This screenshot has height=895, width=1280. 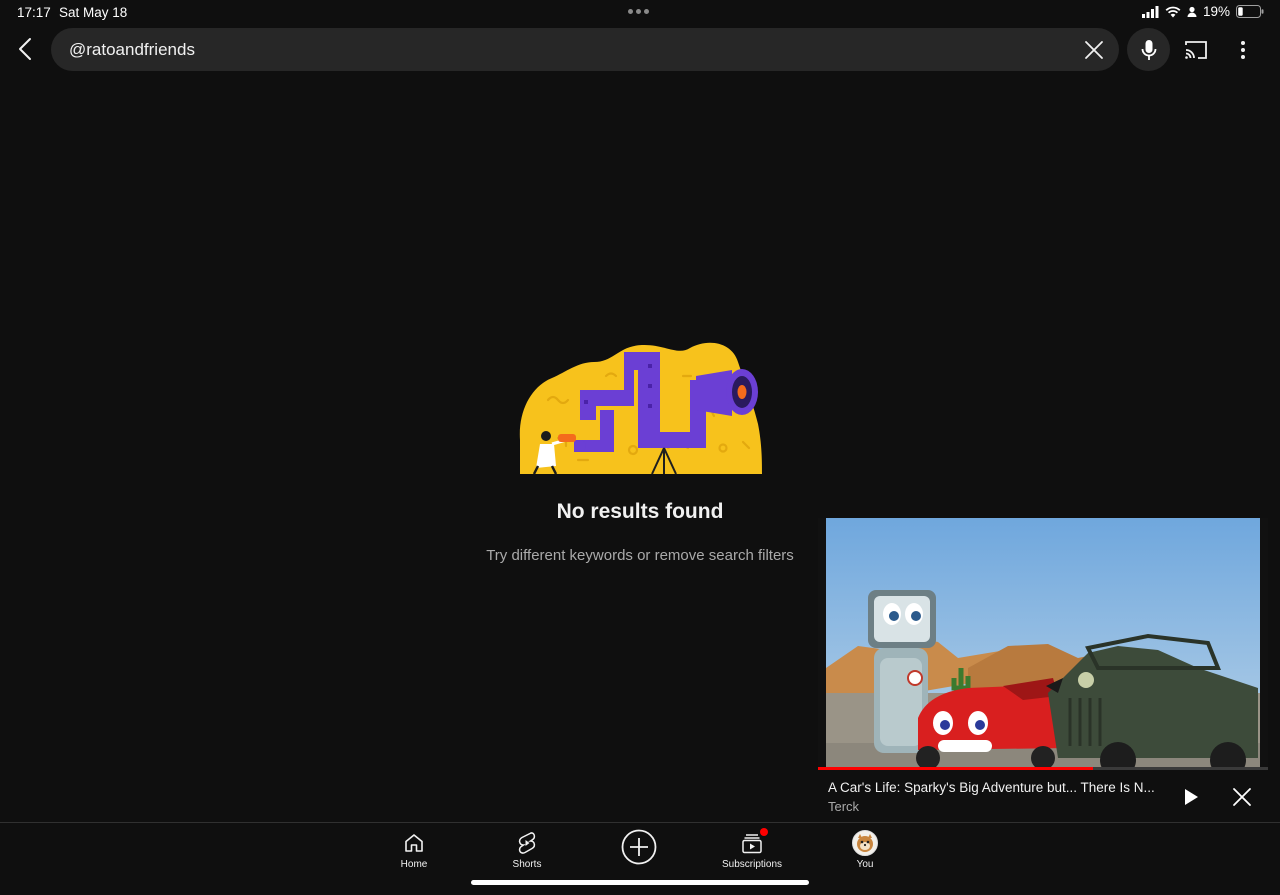 What do you see at coordinates (34, 12) in the screenshot?
I see `status-time: 17:17` at bounding box center [34, 12].